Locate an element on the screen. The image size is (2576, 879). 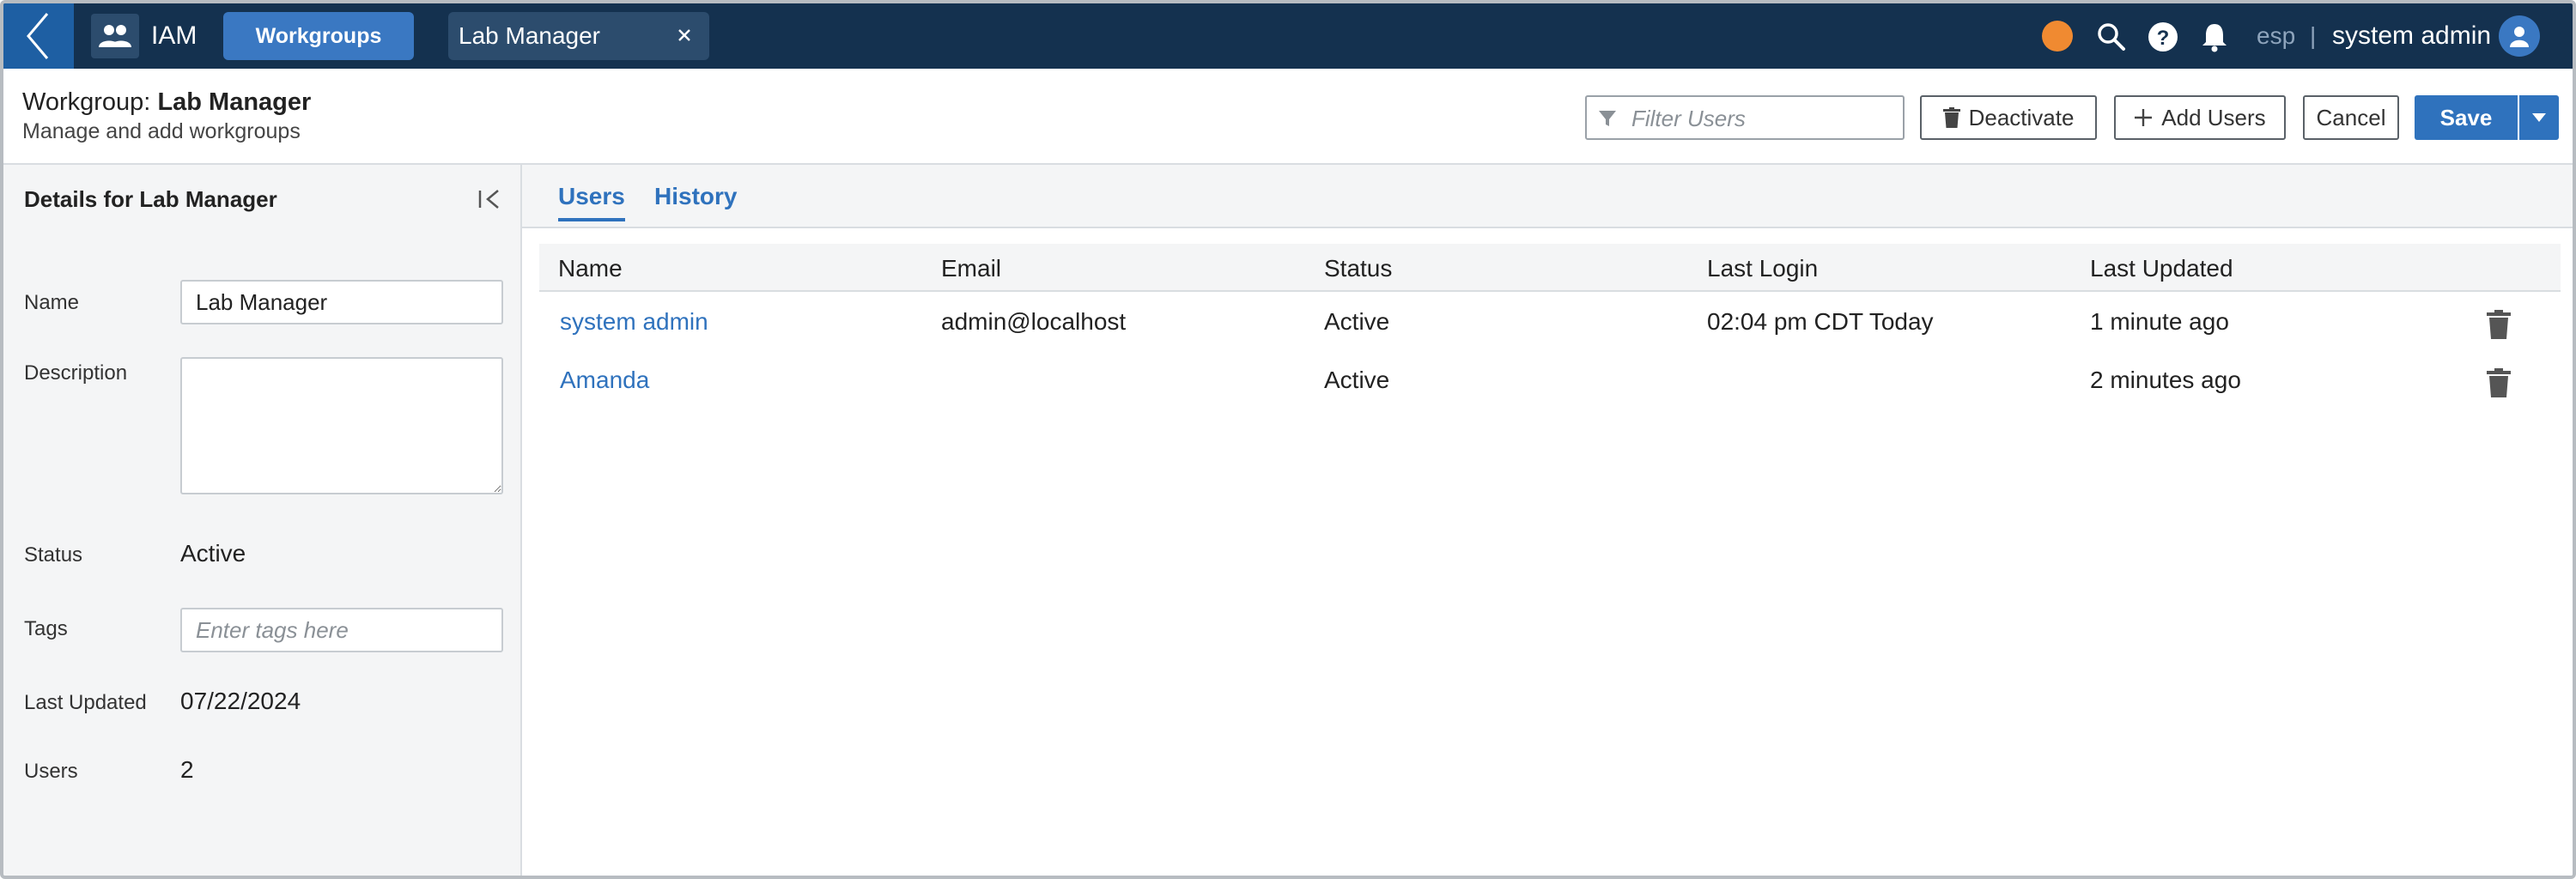
tab-users: Users is located at coordinates (591, 201).